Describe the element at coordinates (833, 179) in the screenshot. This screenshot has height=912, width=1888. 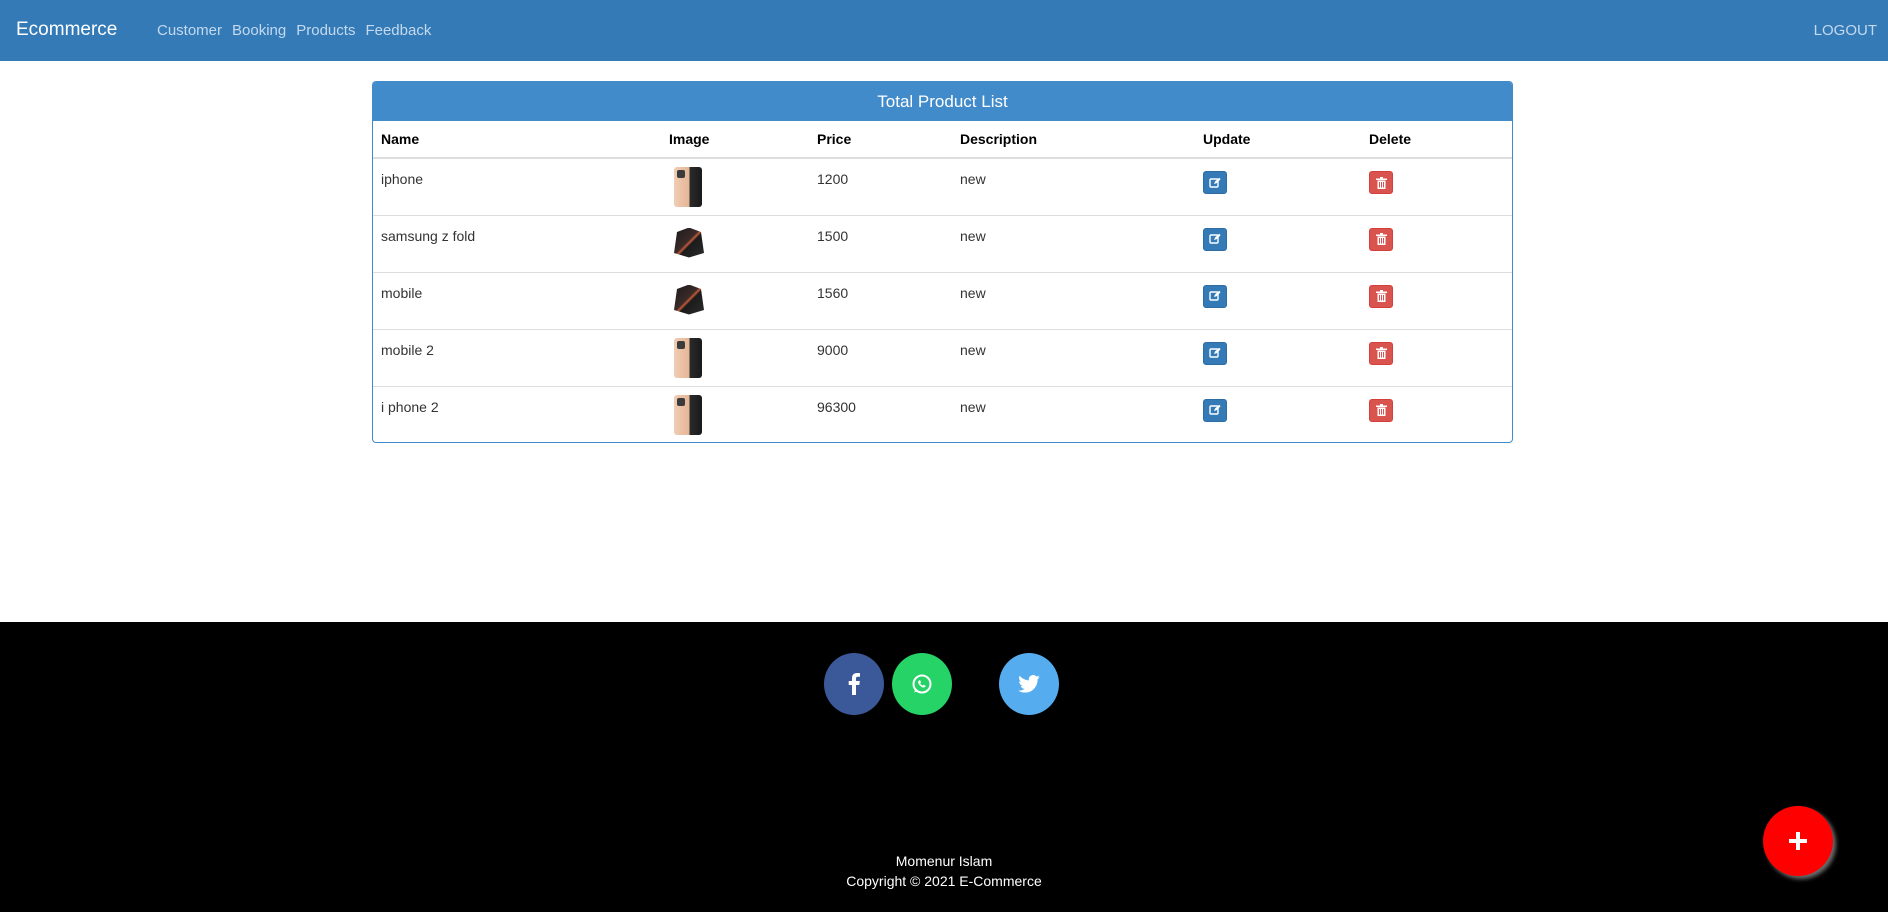
I see `product-price: 1200` at that location.